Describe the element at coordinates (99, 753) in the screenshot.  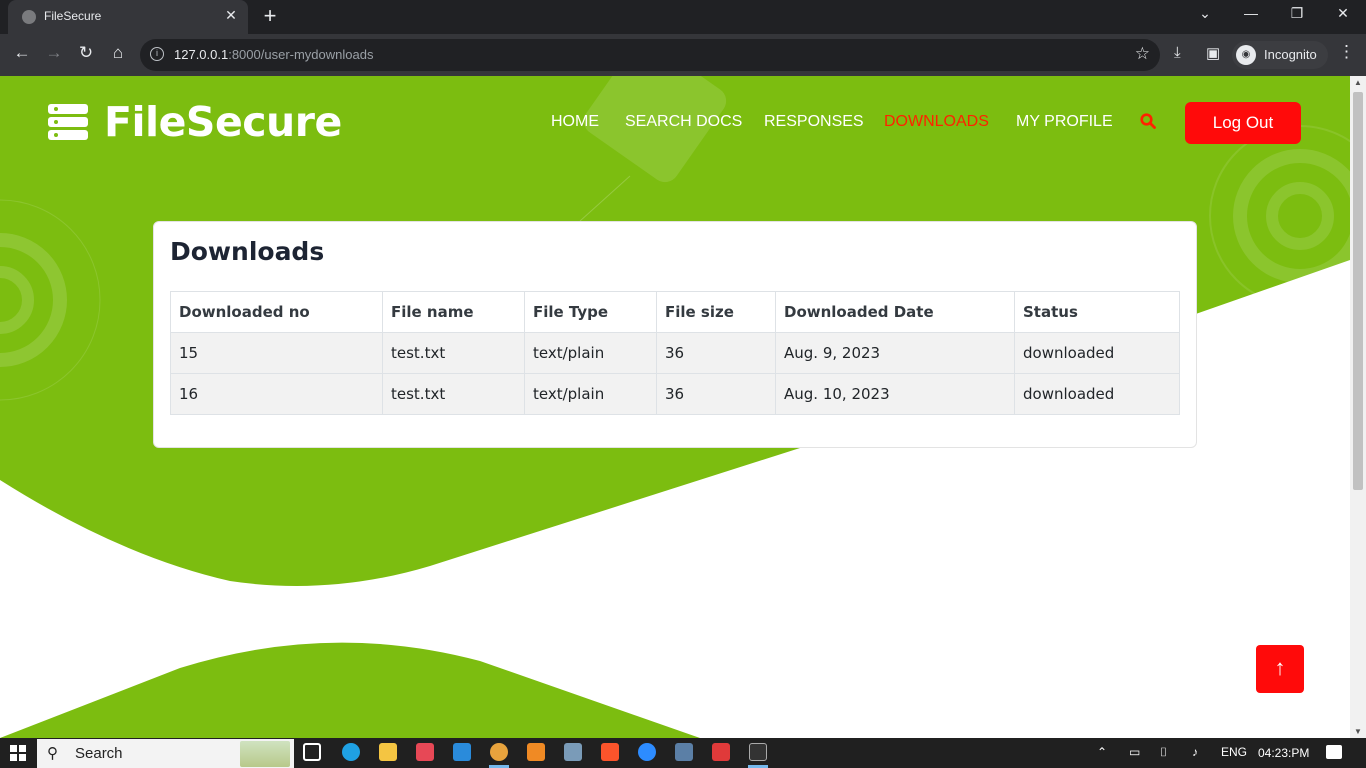
I see `taskbar-search-label: Search` at that location.